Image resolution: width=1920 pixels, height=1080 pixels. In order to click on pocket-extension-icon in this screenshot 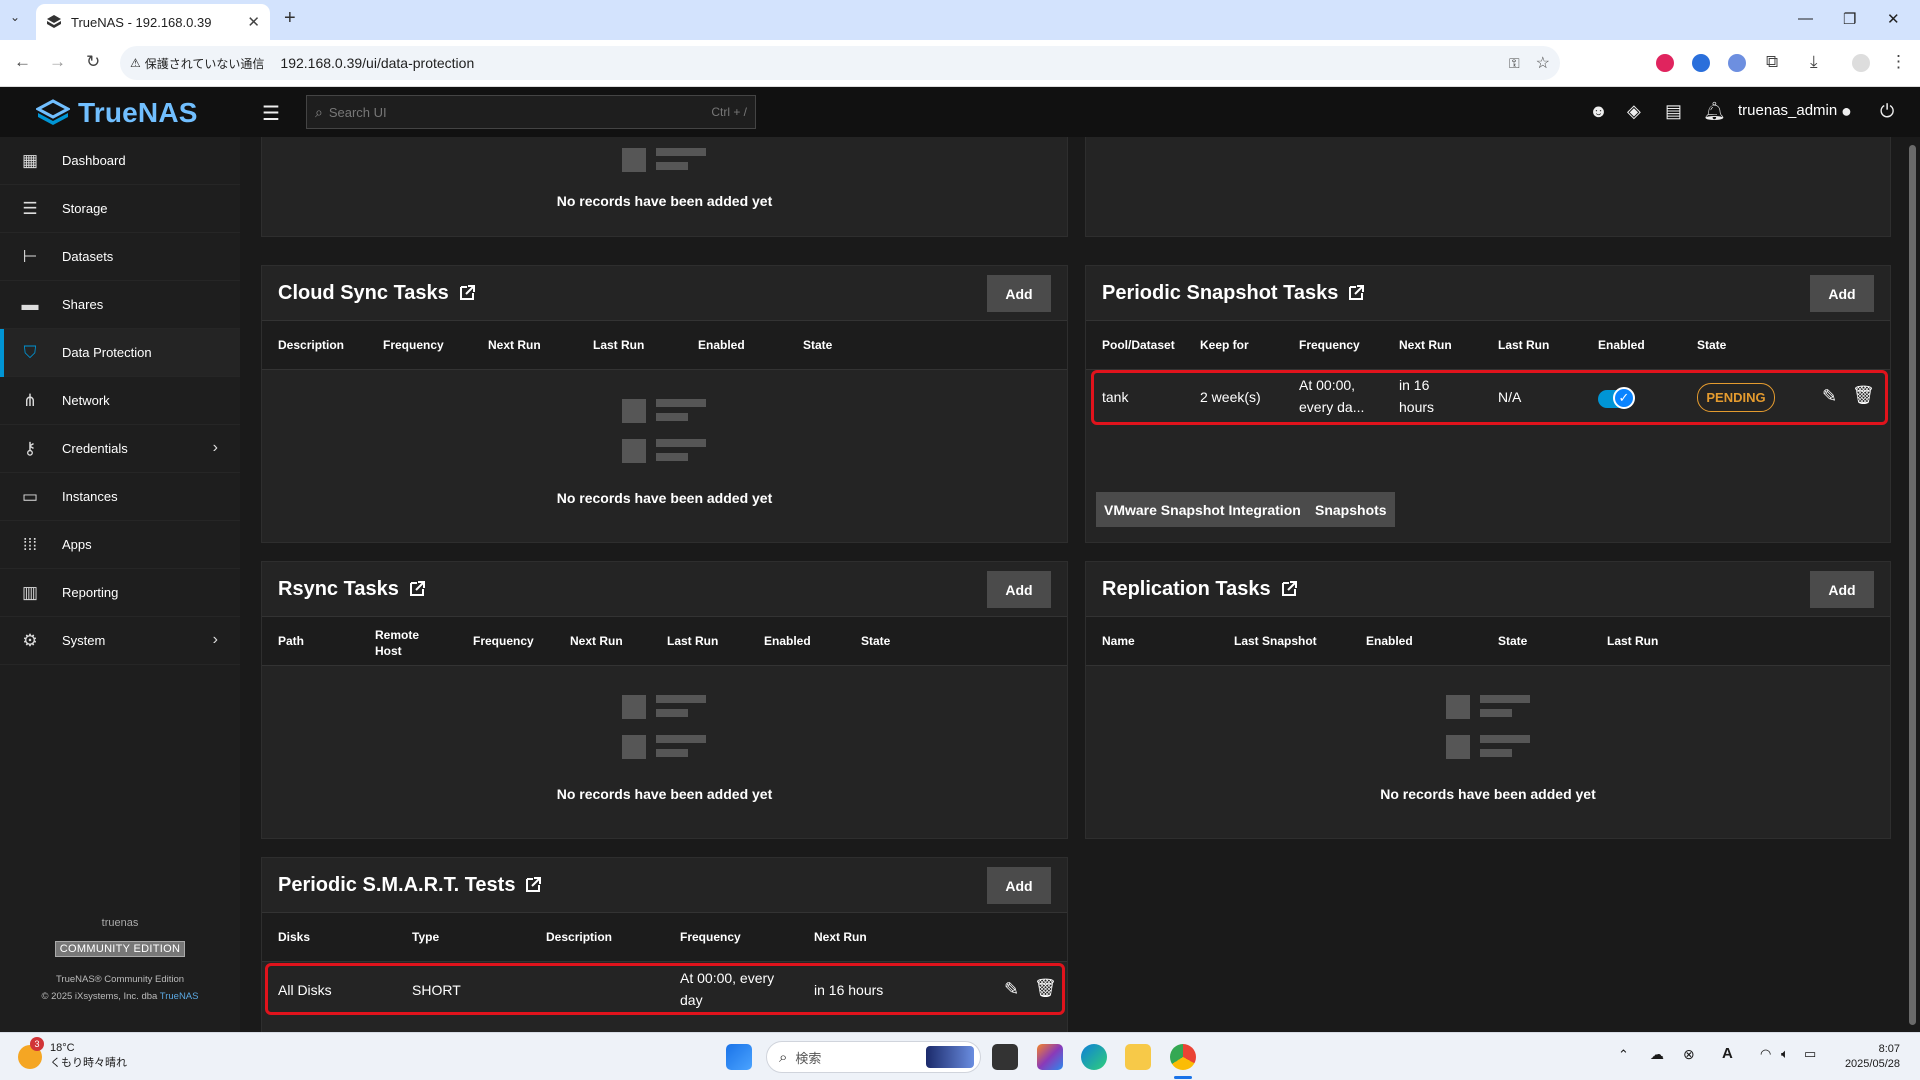, I will do `click(1665, 63)`.